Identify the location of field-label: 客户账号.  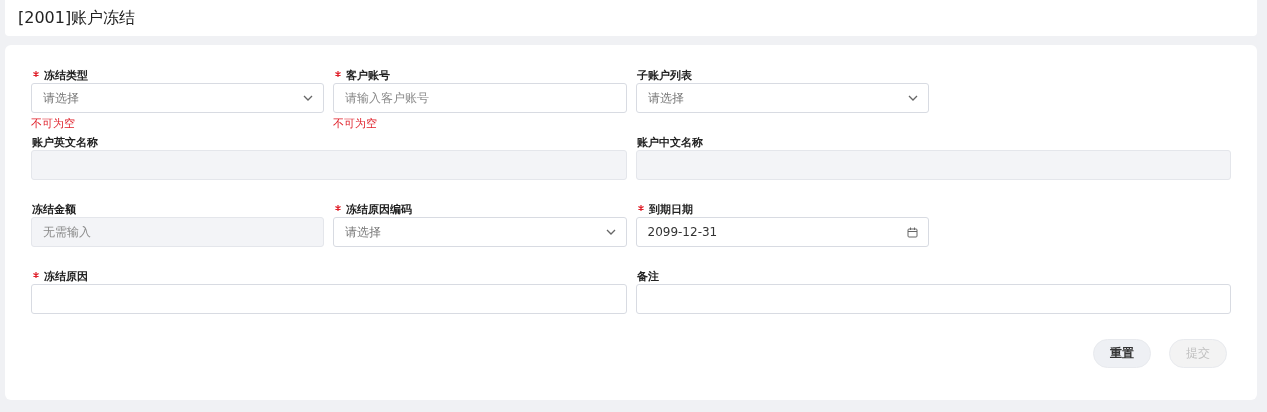
(368, 75).